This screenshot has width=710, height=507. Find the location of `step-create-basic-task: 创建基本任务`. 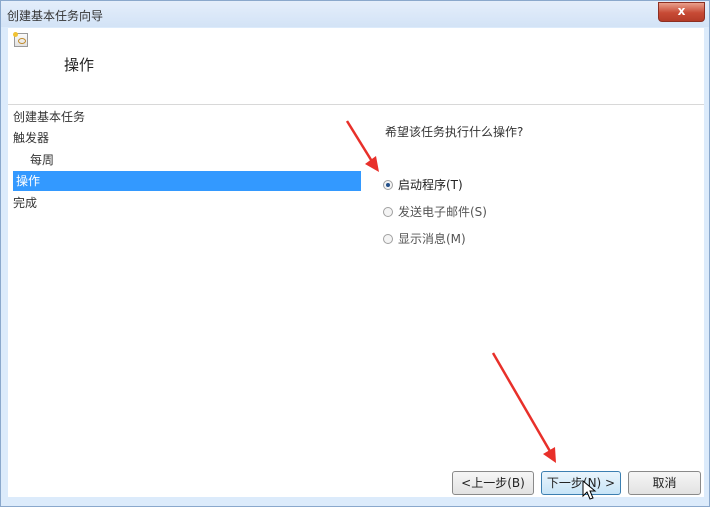

step-create-basic-task: 创建基本任务 is located at coordinates (49, 116).